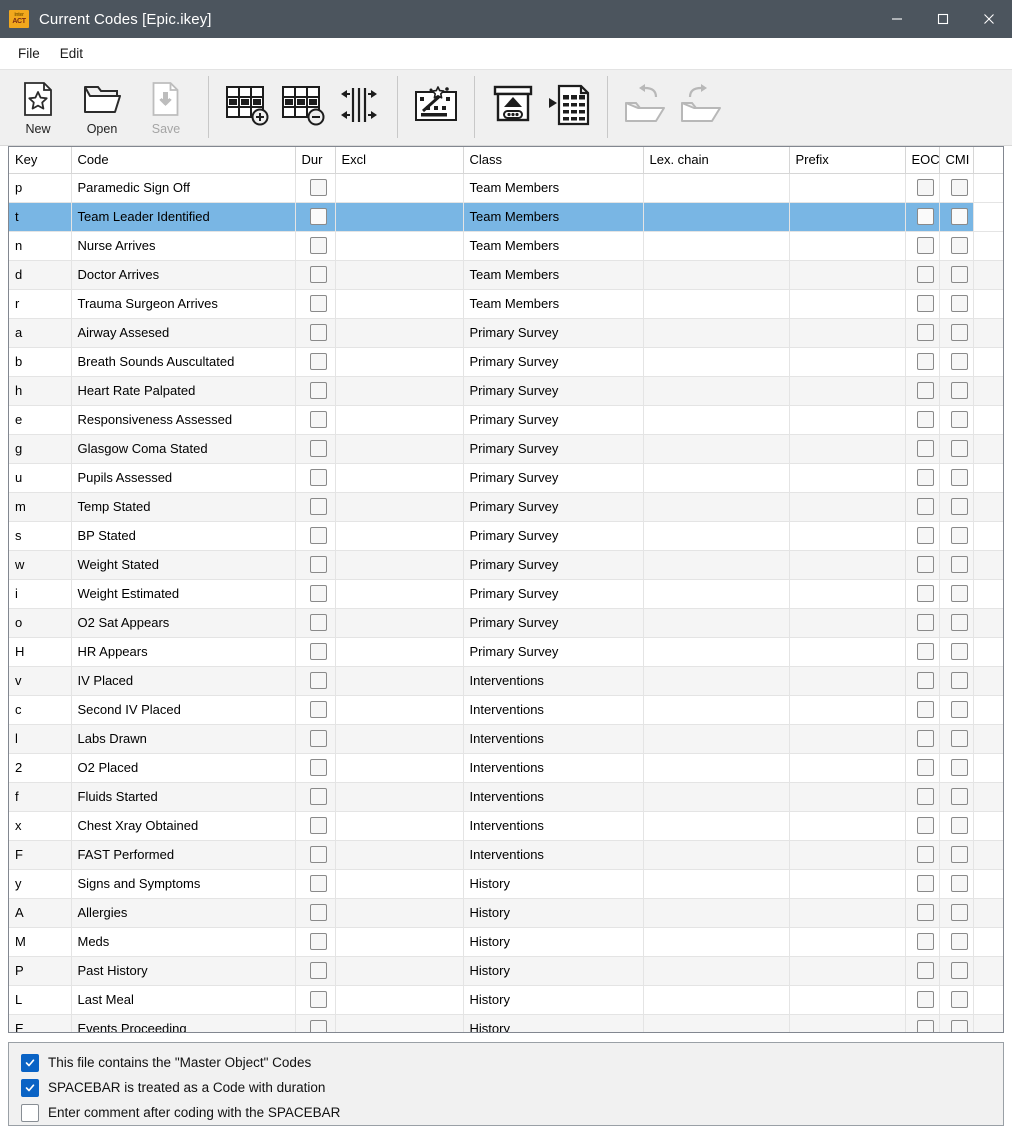 The image size is (1012, 1134). I want to click on cell-code: Nurse Arrives, so click(183, 246).